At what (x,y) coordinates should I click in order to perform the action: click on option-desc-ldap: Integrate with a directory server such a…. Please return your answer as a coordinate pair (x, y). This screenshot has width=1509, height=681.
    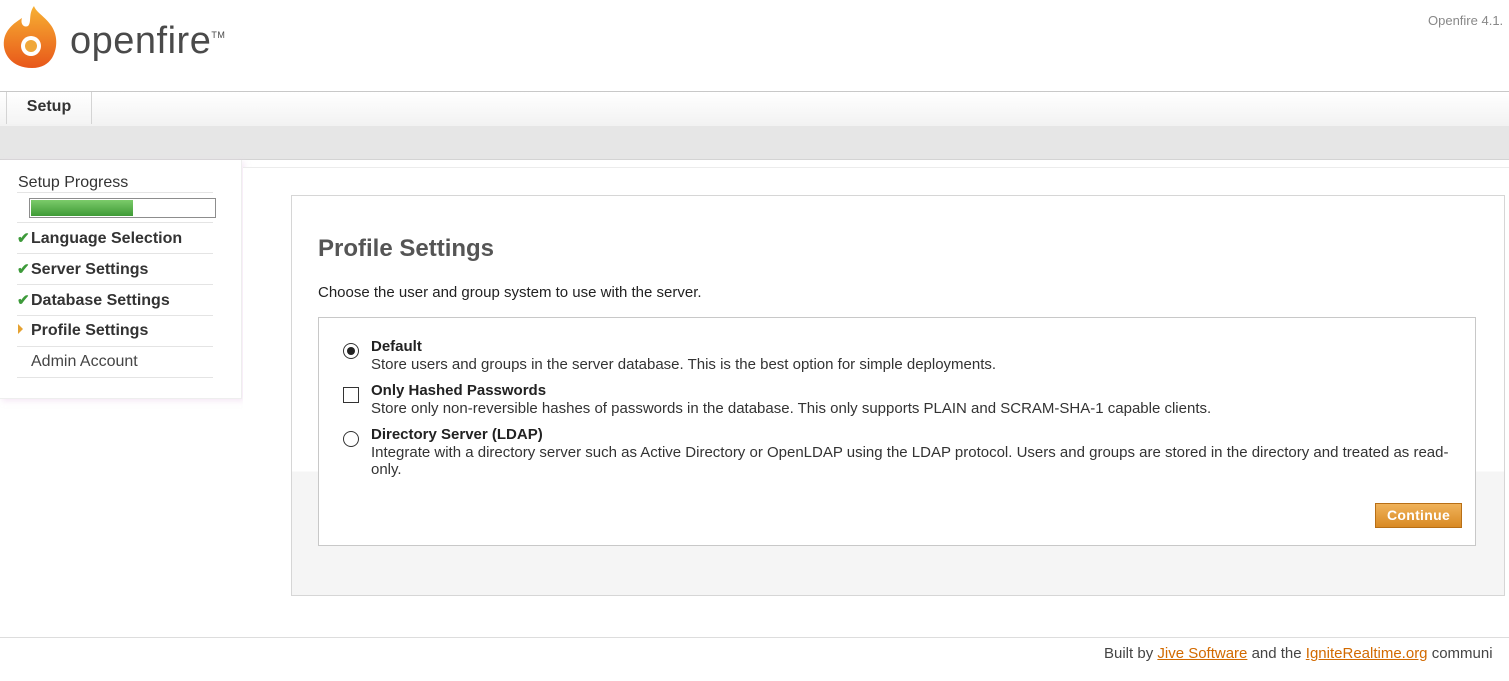
    Looking at the image, I should click on (910, 461).